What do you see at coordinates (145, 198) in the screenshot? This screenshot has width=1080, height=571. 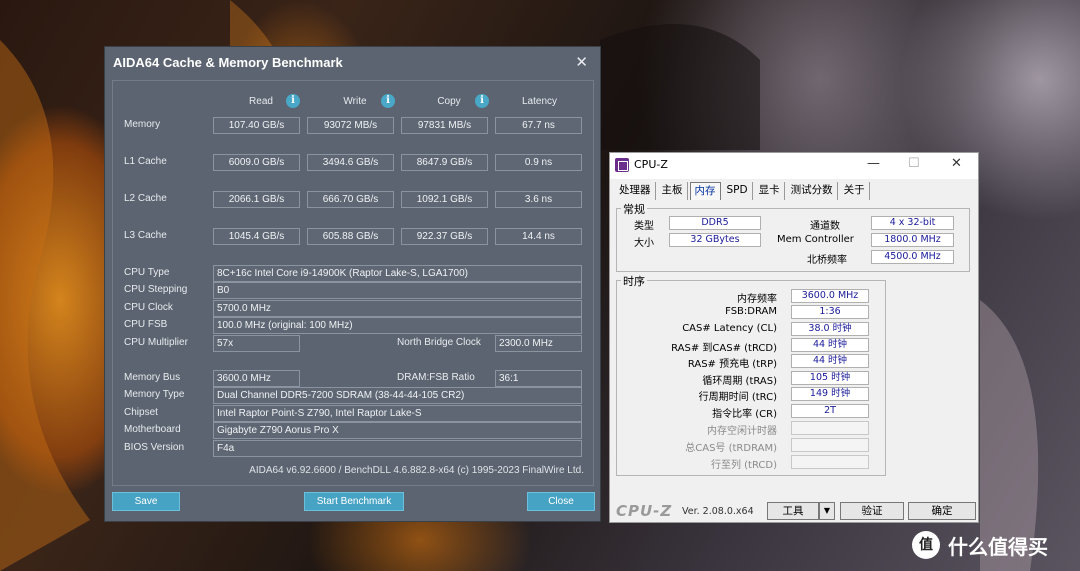 I see `row-label-l2: L2 Cache` at bounding box center [145, 198].